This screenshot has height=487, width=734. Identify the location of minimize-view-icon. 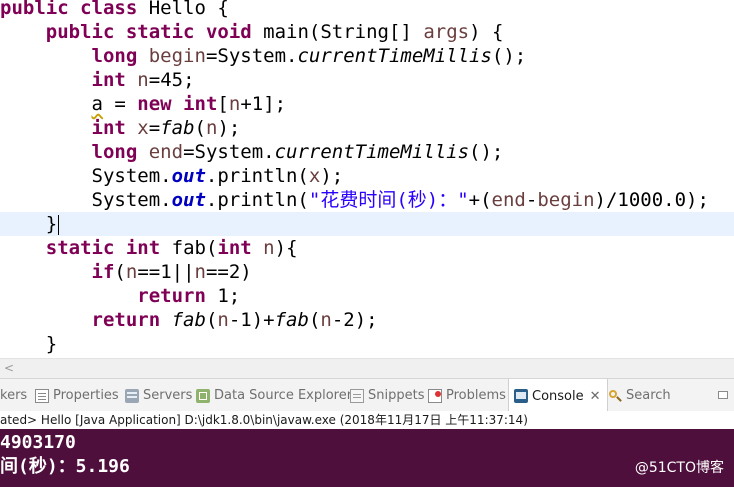
(723, 395).